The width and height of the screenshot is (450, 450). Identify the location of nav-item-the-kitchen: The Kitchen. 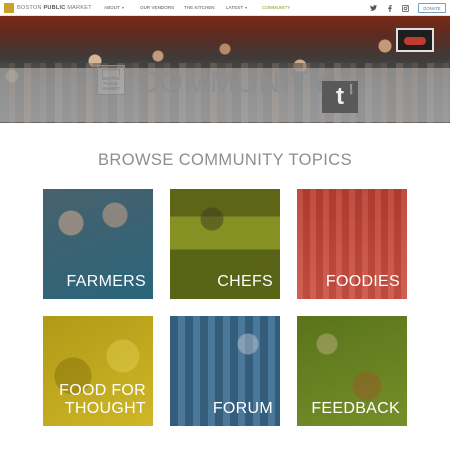
(199, 7).